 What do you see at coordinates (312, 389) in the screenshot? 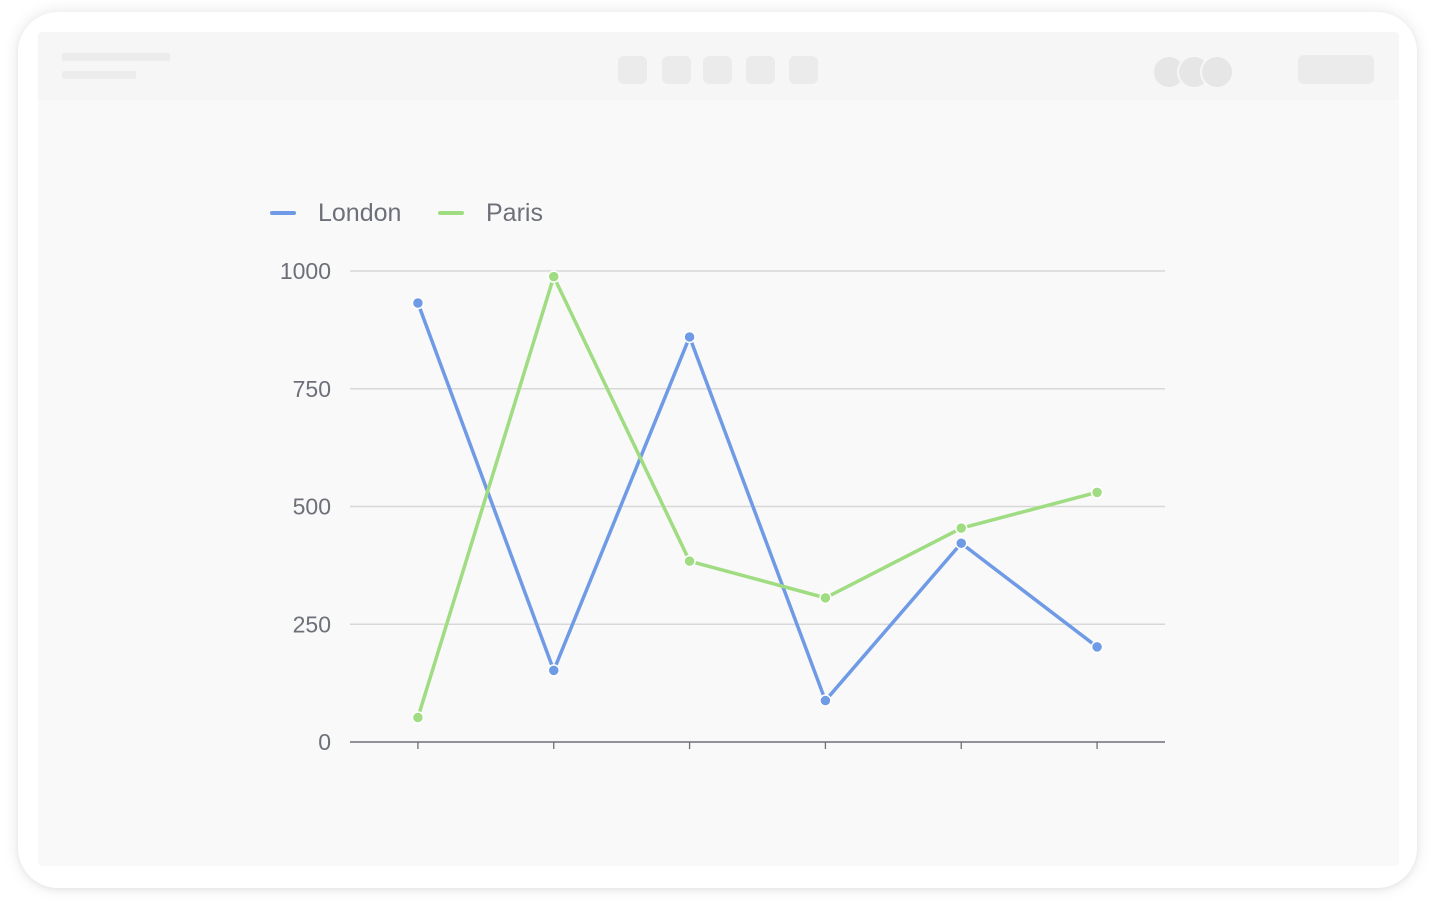
I see `y-tick-label-750: 750` at bounding box center [312, 389].